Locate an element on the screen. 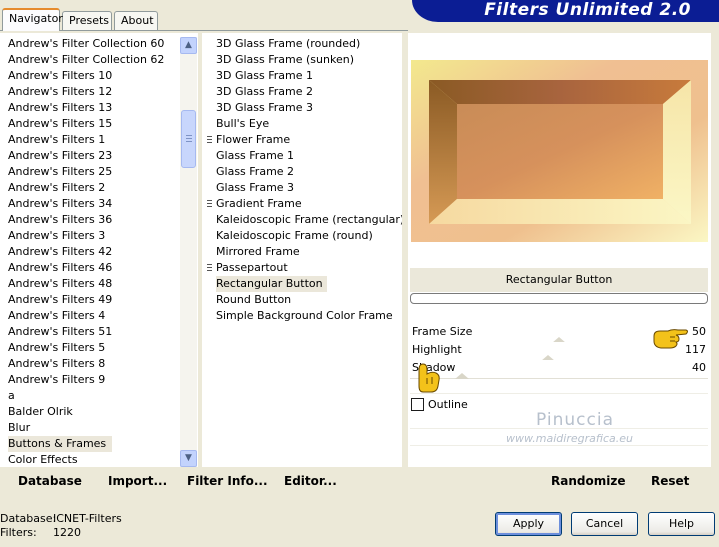  apply-button: Apply is located at coordinates (528, 524).